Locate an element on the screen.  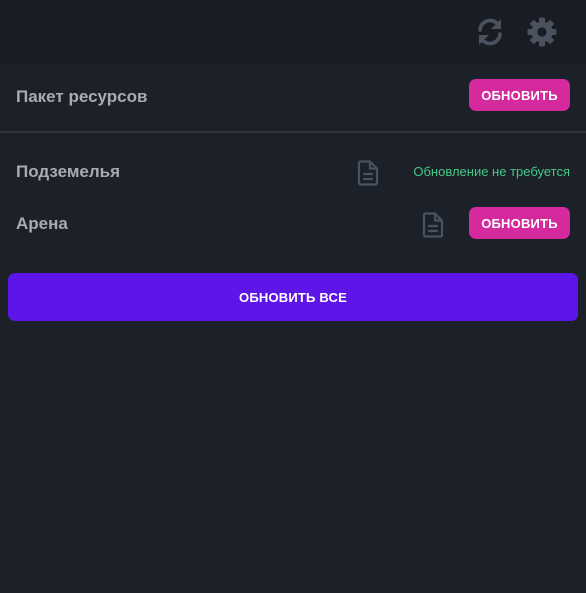
divider is located at coordinates (293, 132).